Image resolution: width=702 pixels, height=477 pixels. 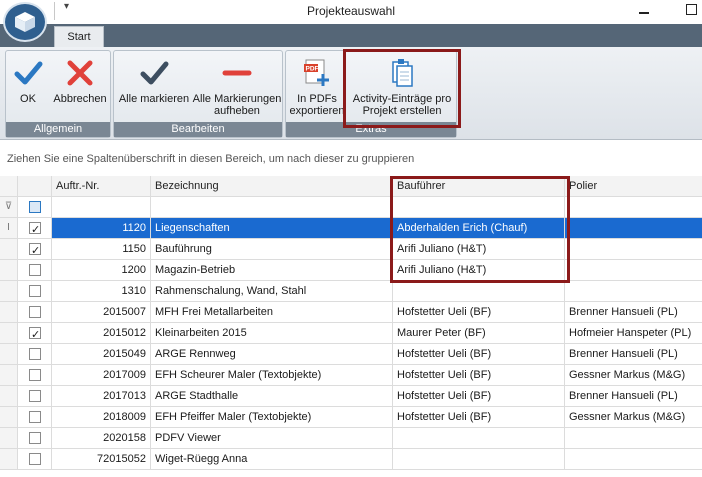 What do you see at coordinates (101, 186) in the screenshot?
I see `column-header-nr: Auftr.-Nr.` at bounding box center [101, 186].